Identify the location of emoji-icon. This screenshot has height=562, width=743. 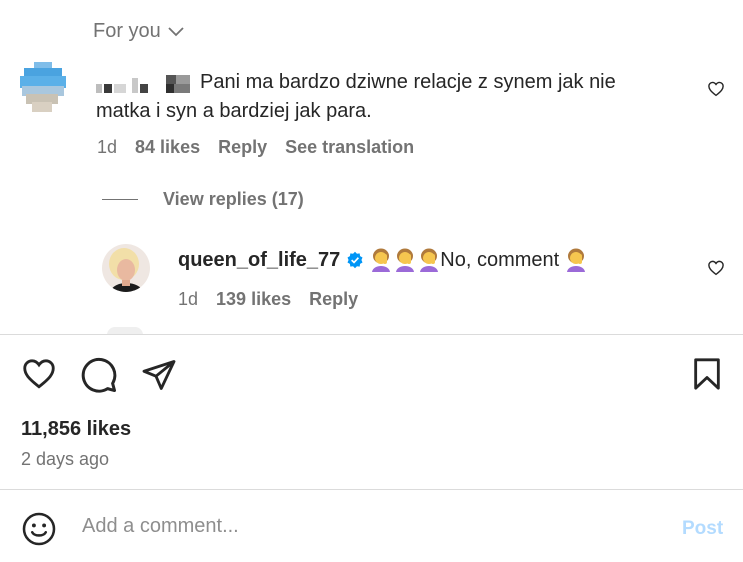
(39, 529).